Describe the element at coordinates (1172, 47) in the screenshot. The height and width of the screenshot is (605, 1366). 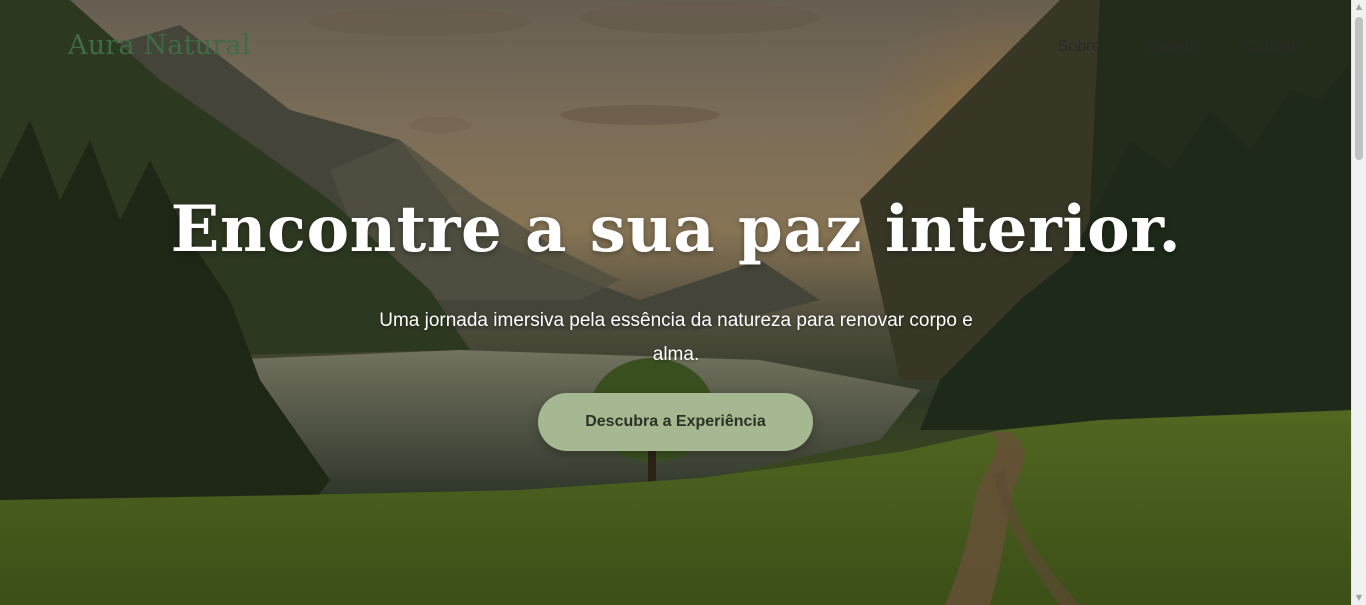
I see `nav-link-galeria: Galeria` at that location.